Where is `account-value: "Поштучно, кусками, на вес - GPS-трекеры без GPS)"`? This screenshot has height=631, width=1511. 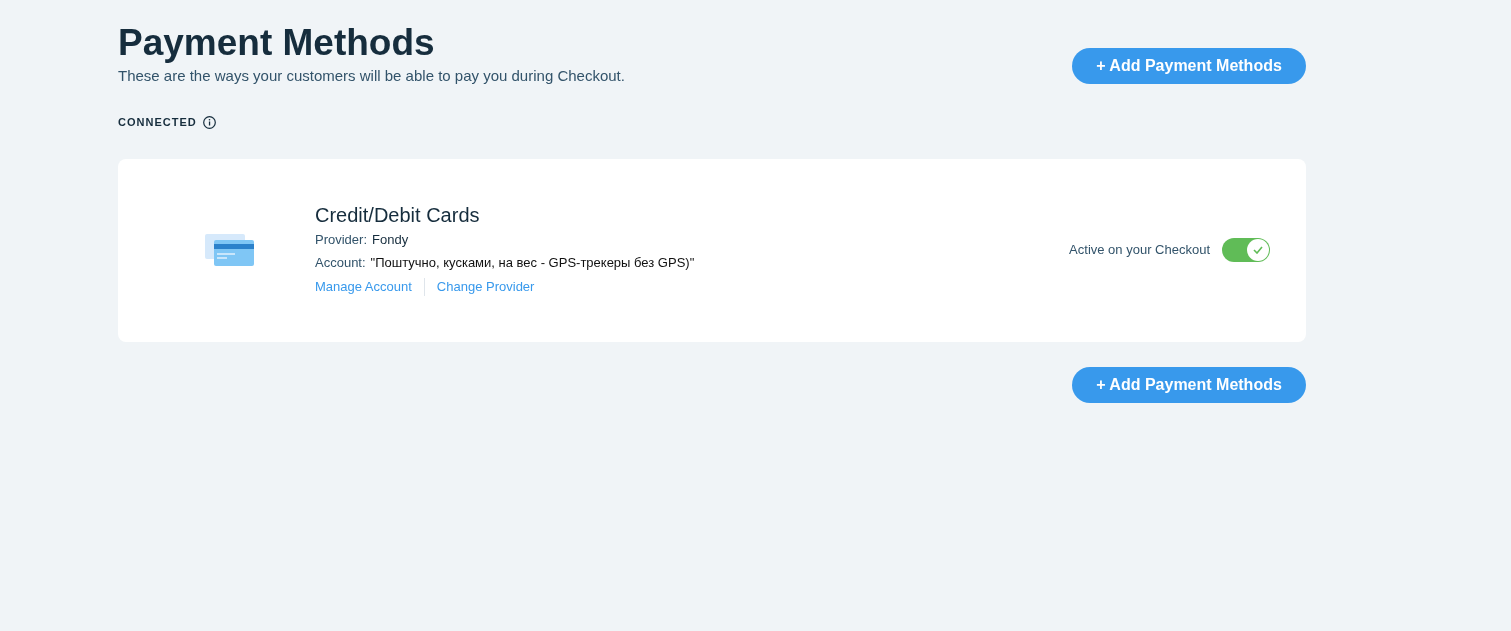 account-value: "Поштучно, кусками, на вес - GPS-трекеры без GPS)" is located at coordinates (532, 262).